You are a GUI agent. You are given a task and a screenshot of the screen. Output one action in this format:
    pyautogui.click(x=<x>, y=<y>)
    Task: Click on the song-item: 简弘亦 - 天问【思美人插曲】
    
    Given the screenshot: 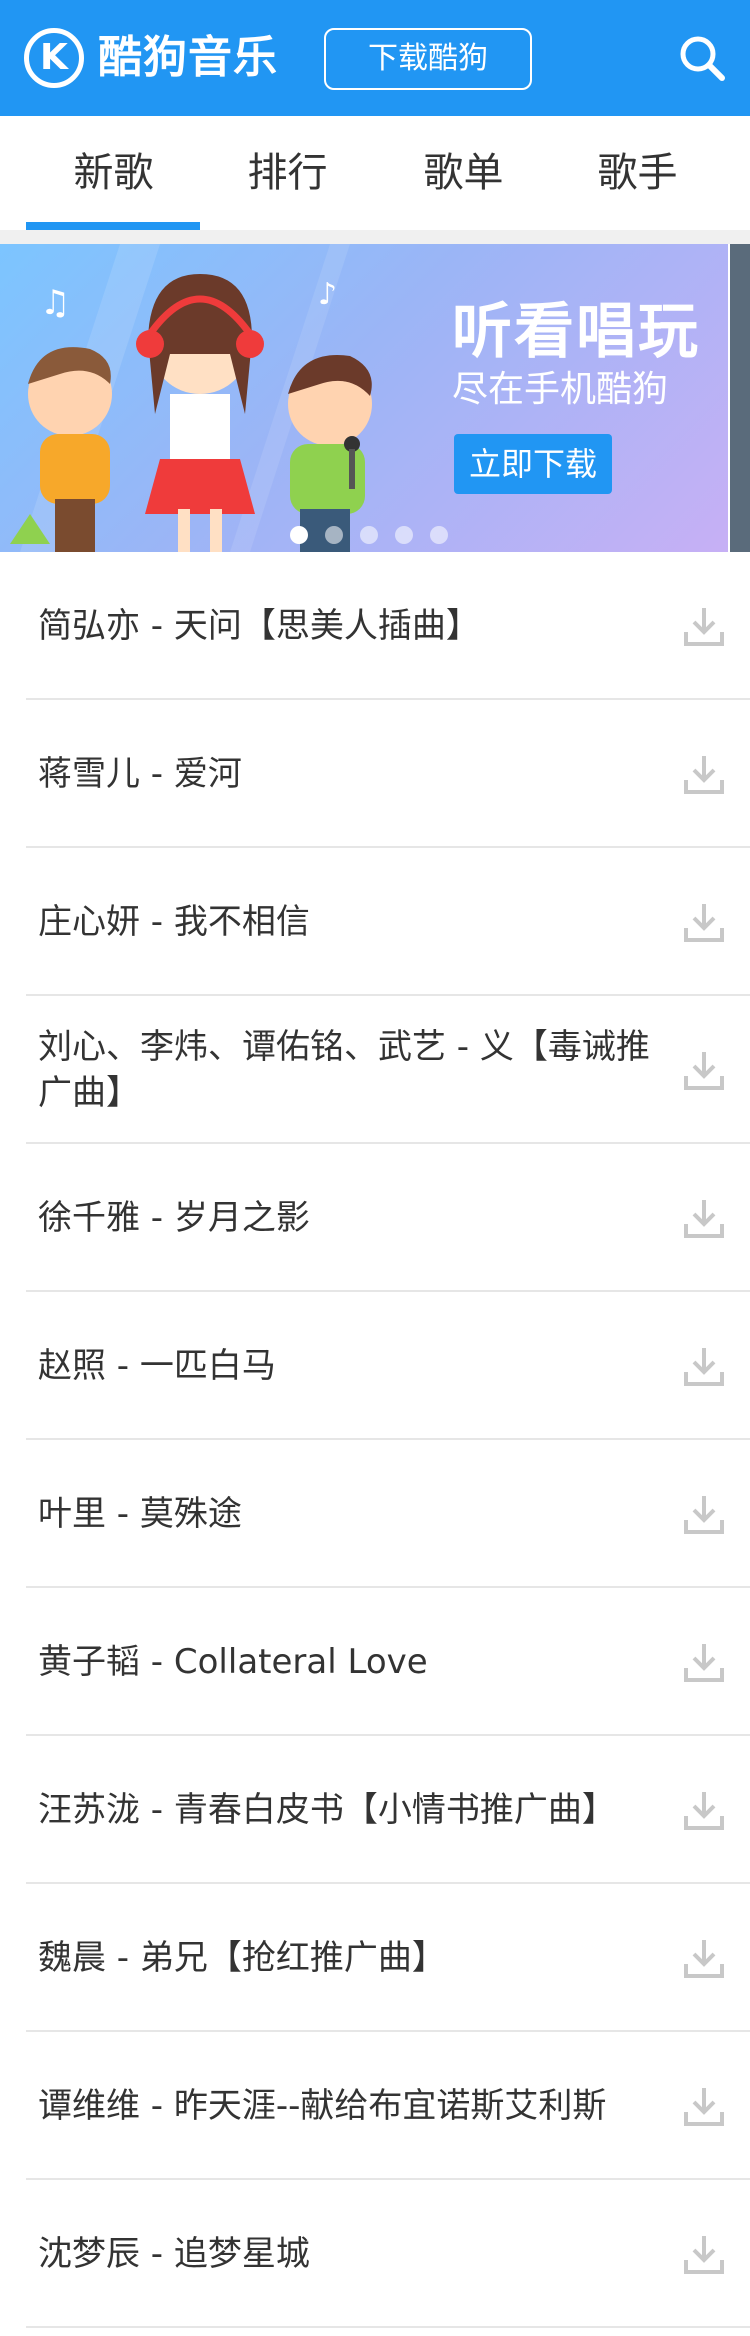 What is the action you would take?
    pyautogui.click(x=375, y=626)
    